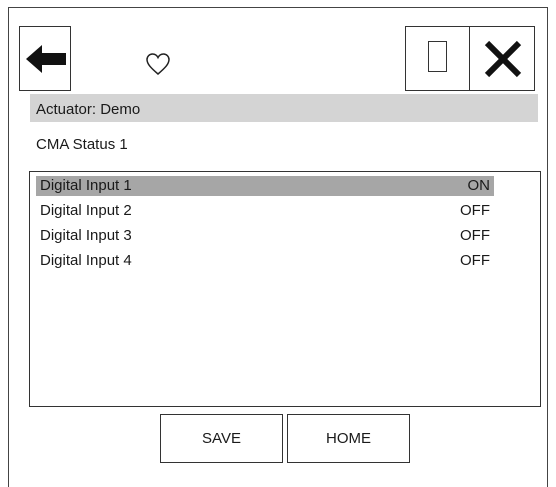 The height and width of the screenshot is (487, 556). I want to click on save-button: SAVE, so click(221, 438).